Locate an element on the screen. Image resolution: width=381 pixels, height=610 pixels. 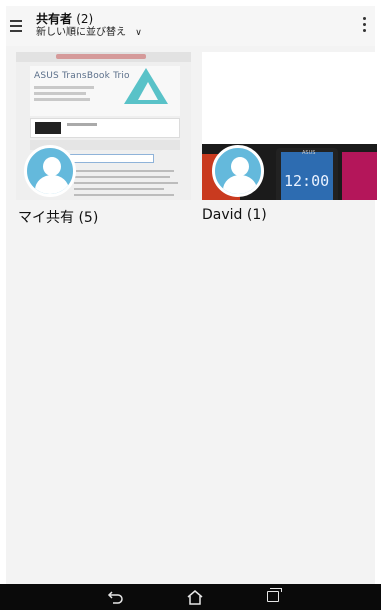
back-icon is located at coordinates (116, 597).